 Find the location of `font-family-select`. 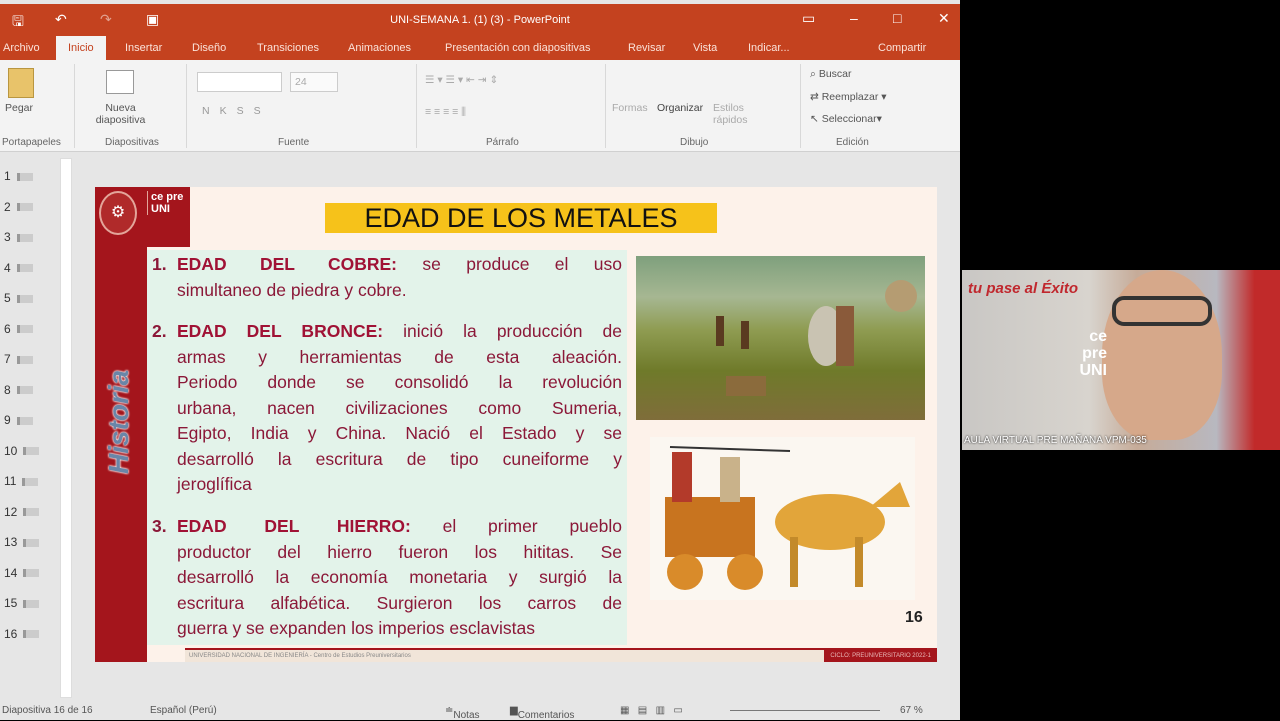

font-family-select is located at coordinates (239, 82).